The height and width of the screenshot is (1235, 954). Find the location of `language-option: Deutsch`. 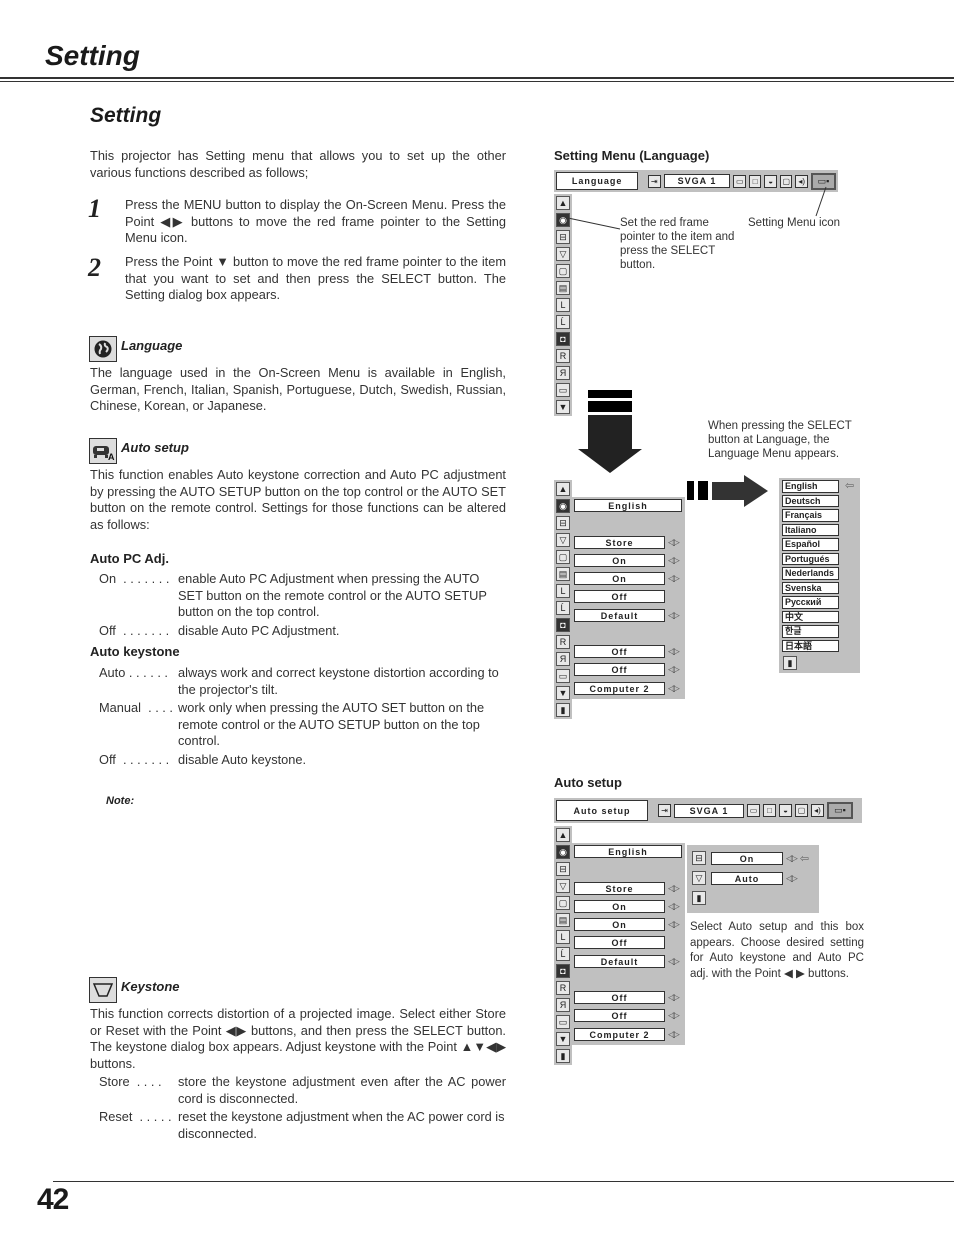

language-option: Deutsch is located at coordinates (810, 500).